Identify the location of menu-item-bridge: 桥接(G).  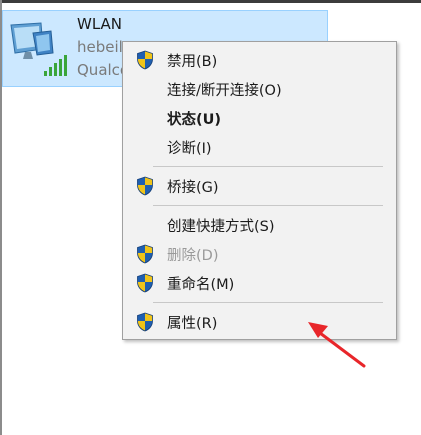
(259, 185).